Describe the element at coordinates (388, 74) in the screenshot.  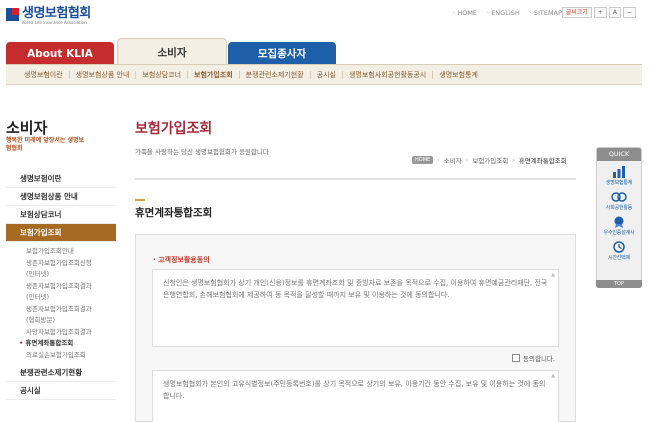
I see `subnav-item: 생명보험사회공헌활동공시` at that location.